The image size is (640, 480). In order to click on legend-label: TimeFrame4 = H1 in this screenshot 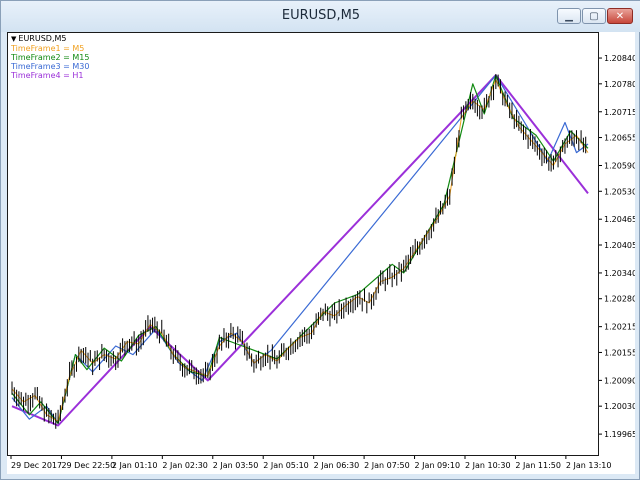, I will do `click(47, 75)`.